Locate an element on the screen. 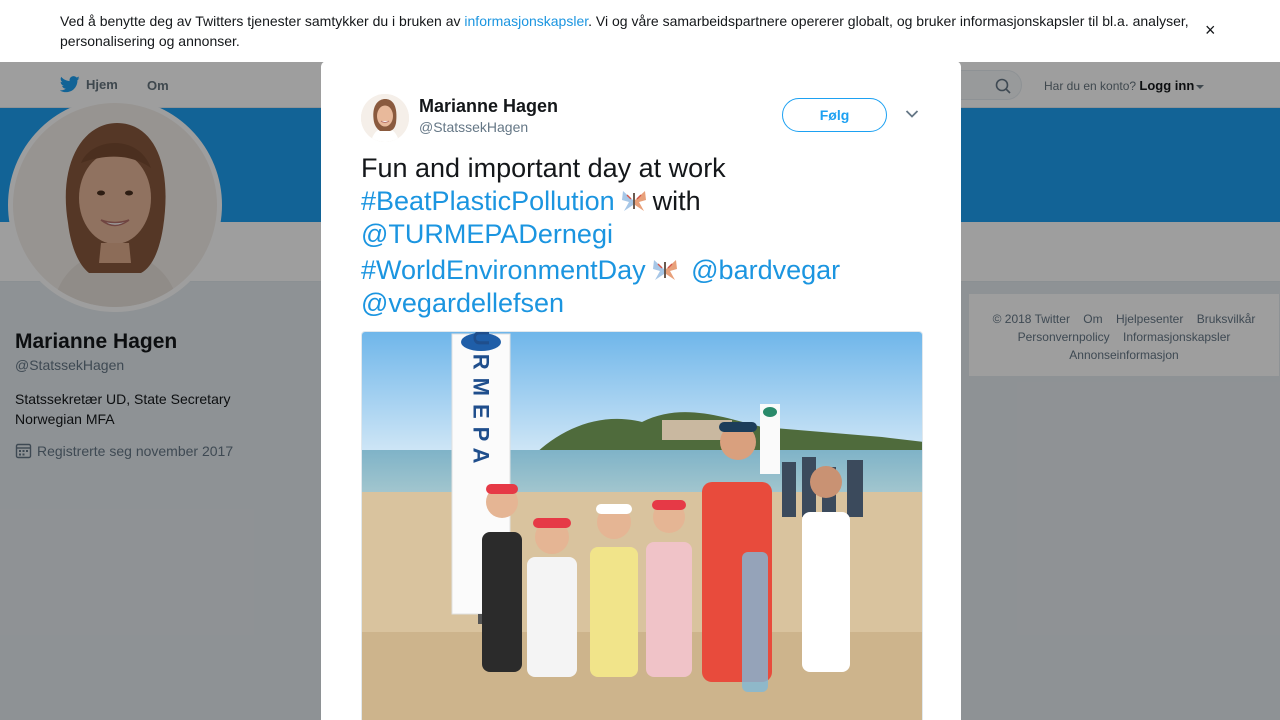  tweet-line: @TURMEPADernegi is located at coordinates (646, 234).